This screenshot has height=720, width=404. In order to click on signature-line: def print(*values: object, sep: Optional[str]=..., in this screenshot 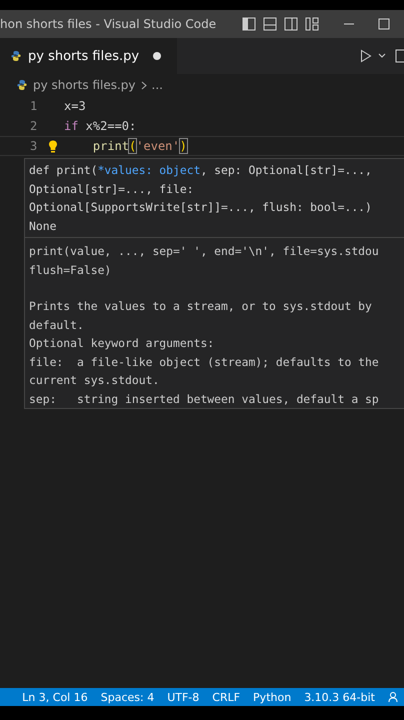, I will do `click(201, 170)`.